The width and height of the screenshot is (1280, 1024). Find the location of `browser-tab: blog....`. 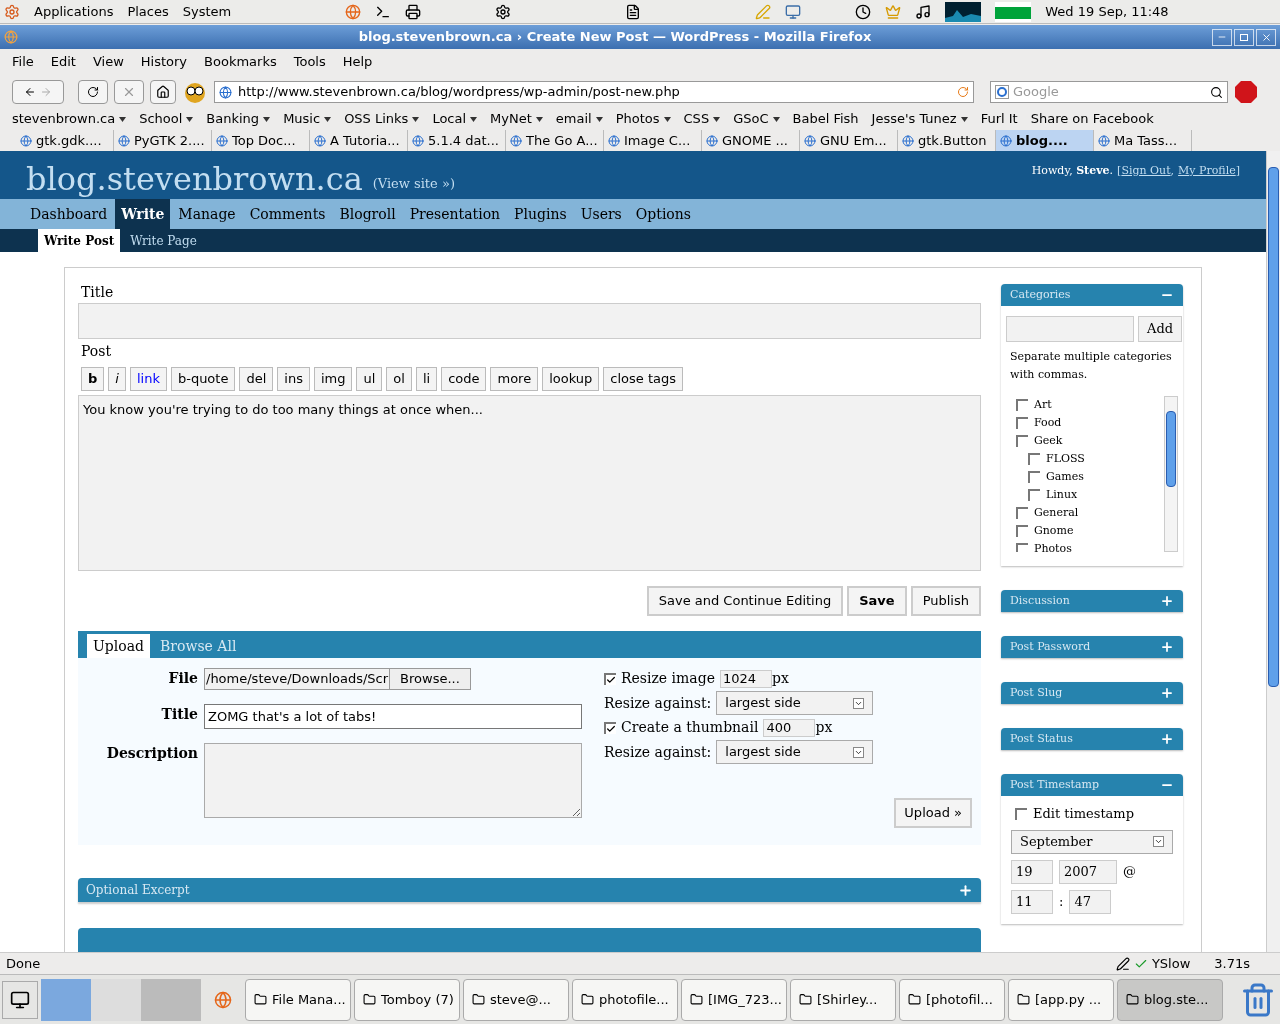

browser-tab: blog.... is located at coordinates (1045, 140).